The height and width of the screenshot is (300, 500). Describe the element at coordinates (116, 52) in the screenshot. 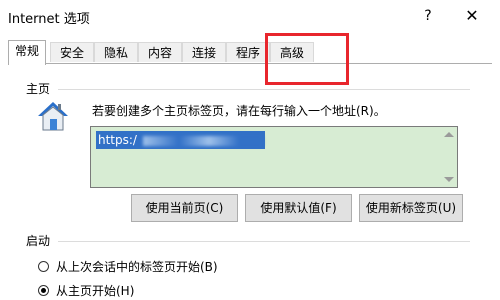

I see `tab-privacy: 隐私` at that location.